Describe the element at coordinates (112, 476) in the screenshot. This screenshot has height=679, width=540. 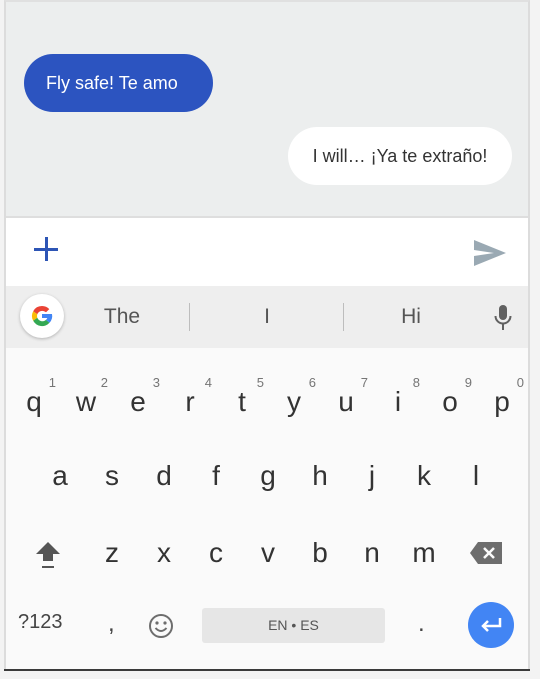
I see `key-s: s` at that location.